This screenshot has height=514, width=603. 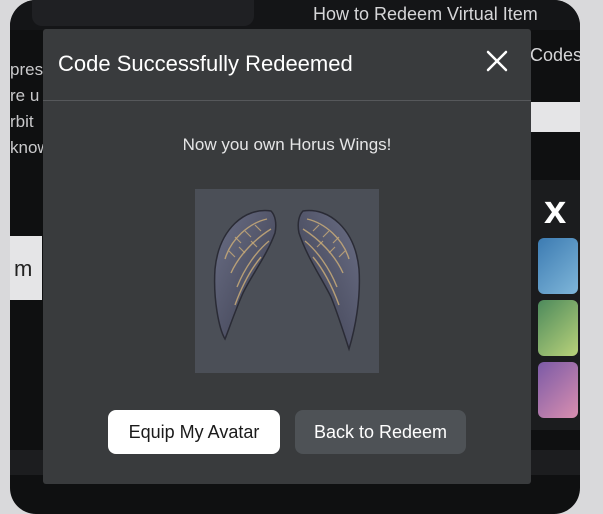 I want to click on how-to-redeem-link: How to Redeem Virtual Item, so click(x=425, y=14).